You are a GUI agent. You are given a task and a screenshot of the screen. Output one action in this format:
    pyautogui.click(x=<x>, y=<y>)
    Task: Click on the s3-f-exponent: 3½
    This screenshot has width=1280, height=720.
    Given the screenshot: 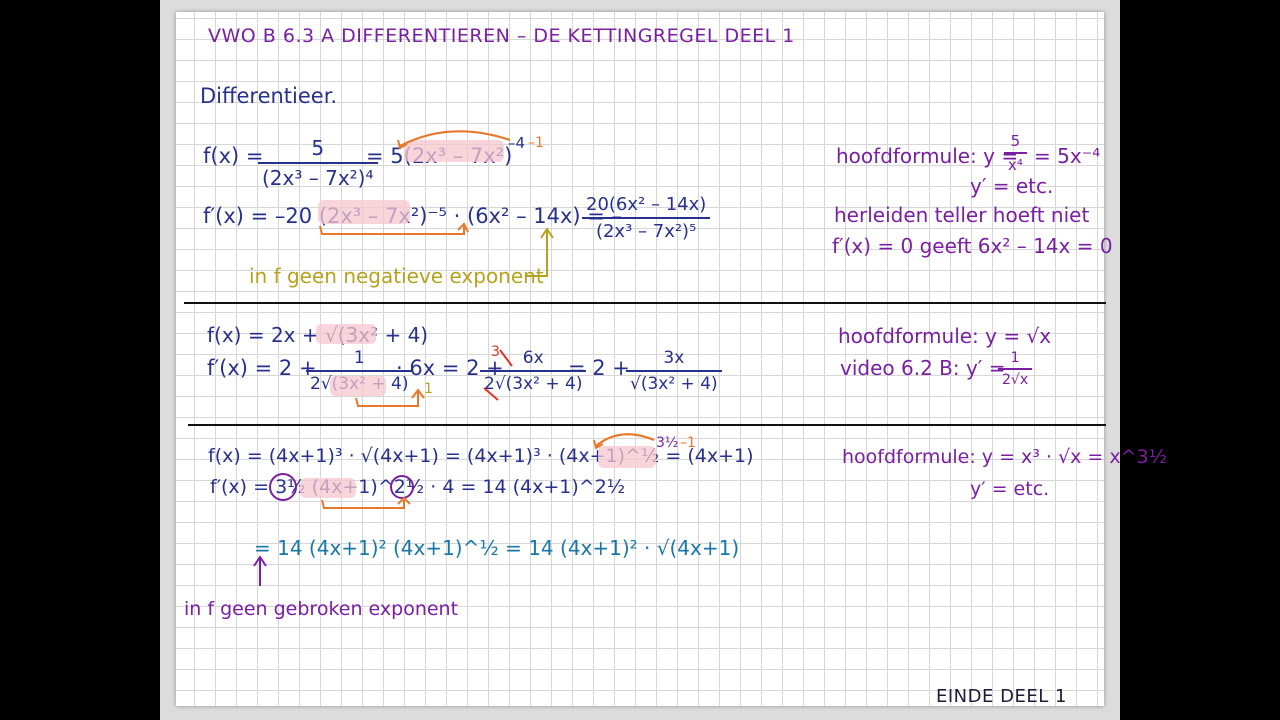 What is the action you would take?
    pyautogui.click(x=667, y=443)
    